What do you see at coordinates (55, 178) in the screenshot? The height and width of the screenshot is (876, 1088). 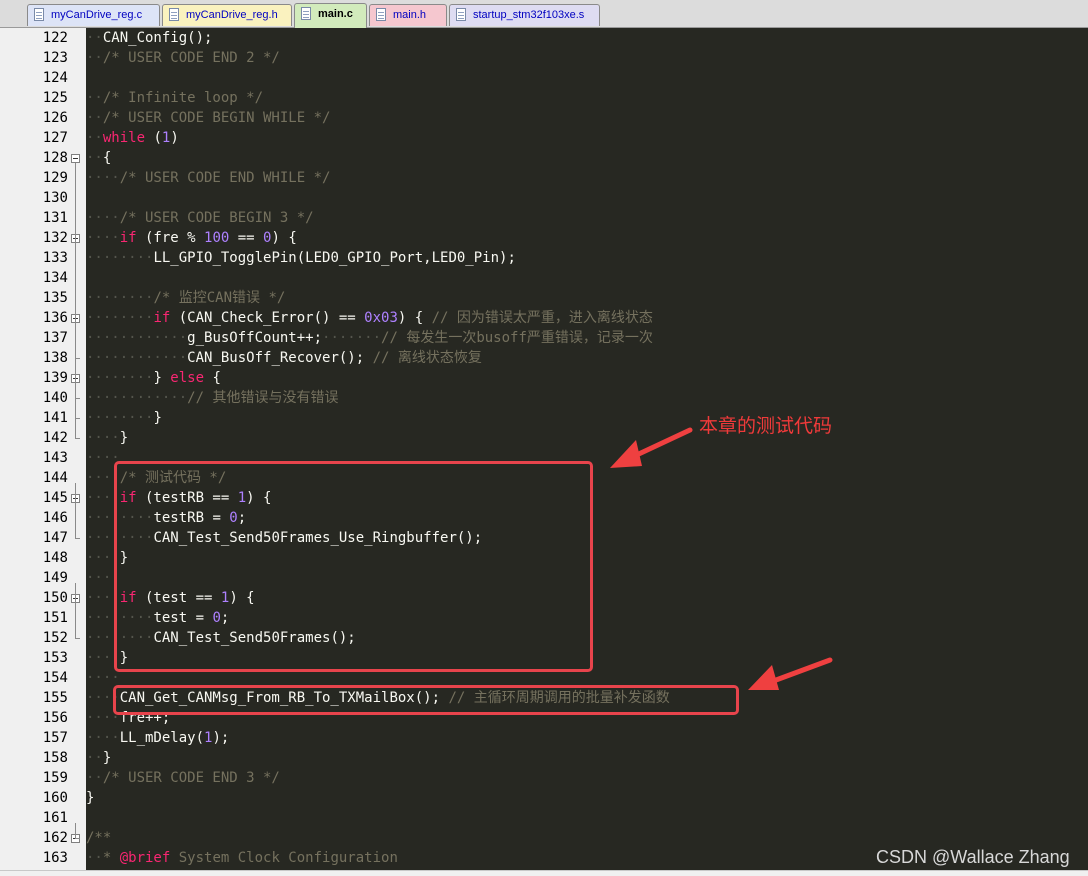 I see `line-number: 129` at bounding box center [55, 178].